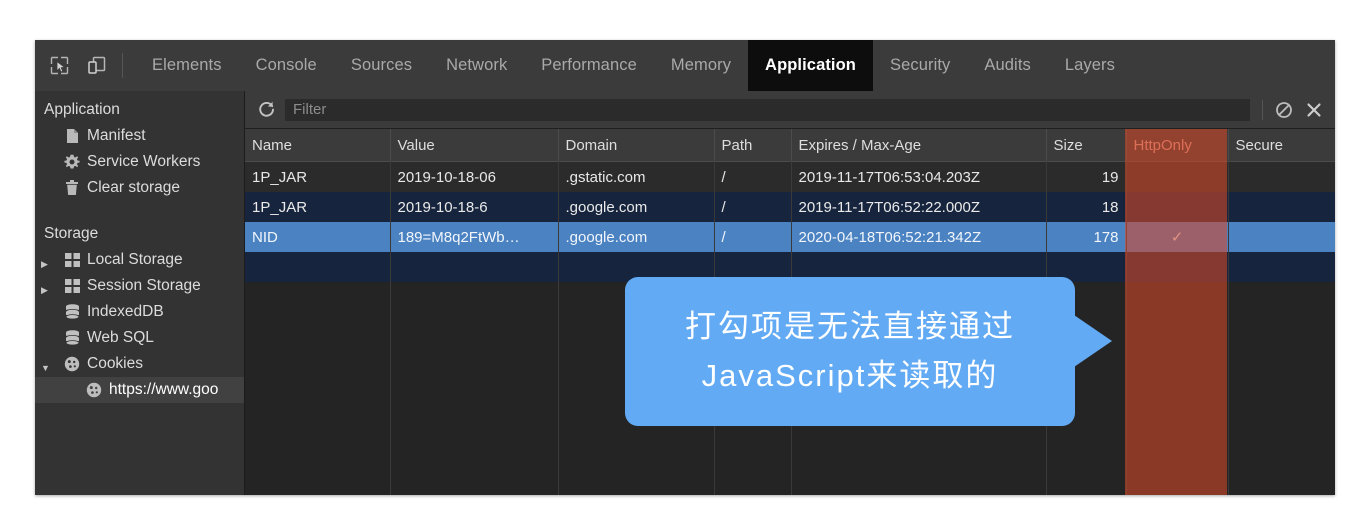  What do you see at coordinates (476, 65) in the screenshot?
I see `tab-network: Network` at bounding box center [476, 65].